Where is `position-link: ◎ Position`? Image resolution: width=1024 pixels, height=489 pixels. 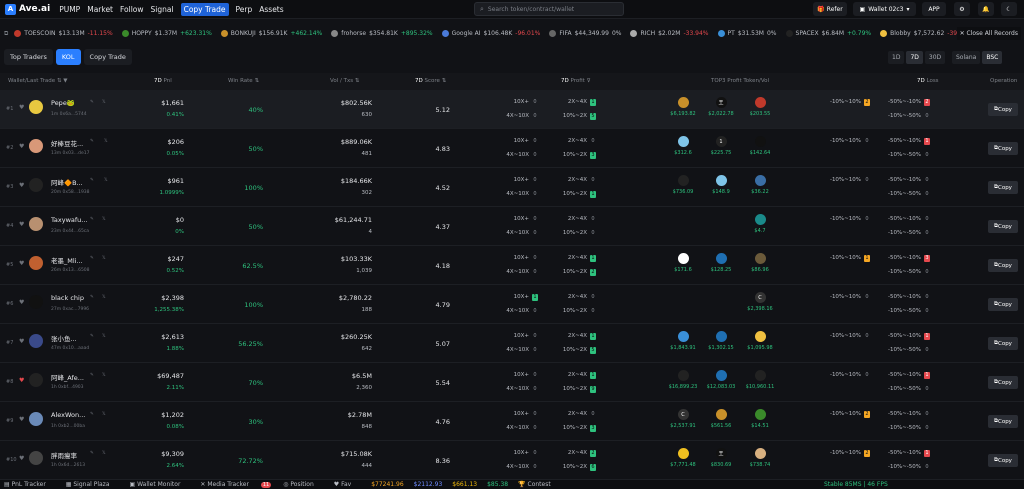 position-link: ◎ Position is located at coordinates (303, 484).